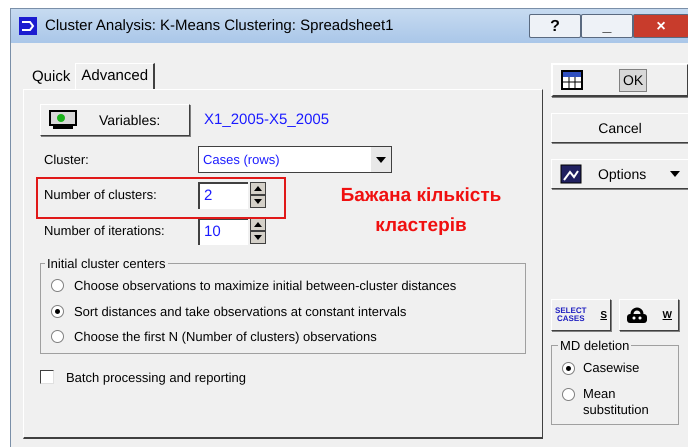 The image size is (688, 447). What do you see at coordinates (47, 377) in the screenshot?
I see `checkbox` at bounding box center [47, 377].